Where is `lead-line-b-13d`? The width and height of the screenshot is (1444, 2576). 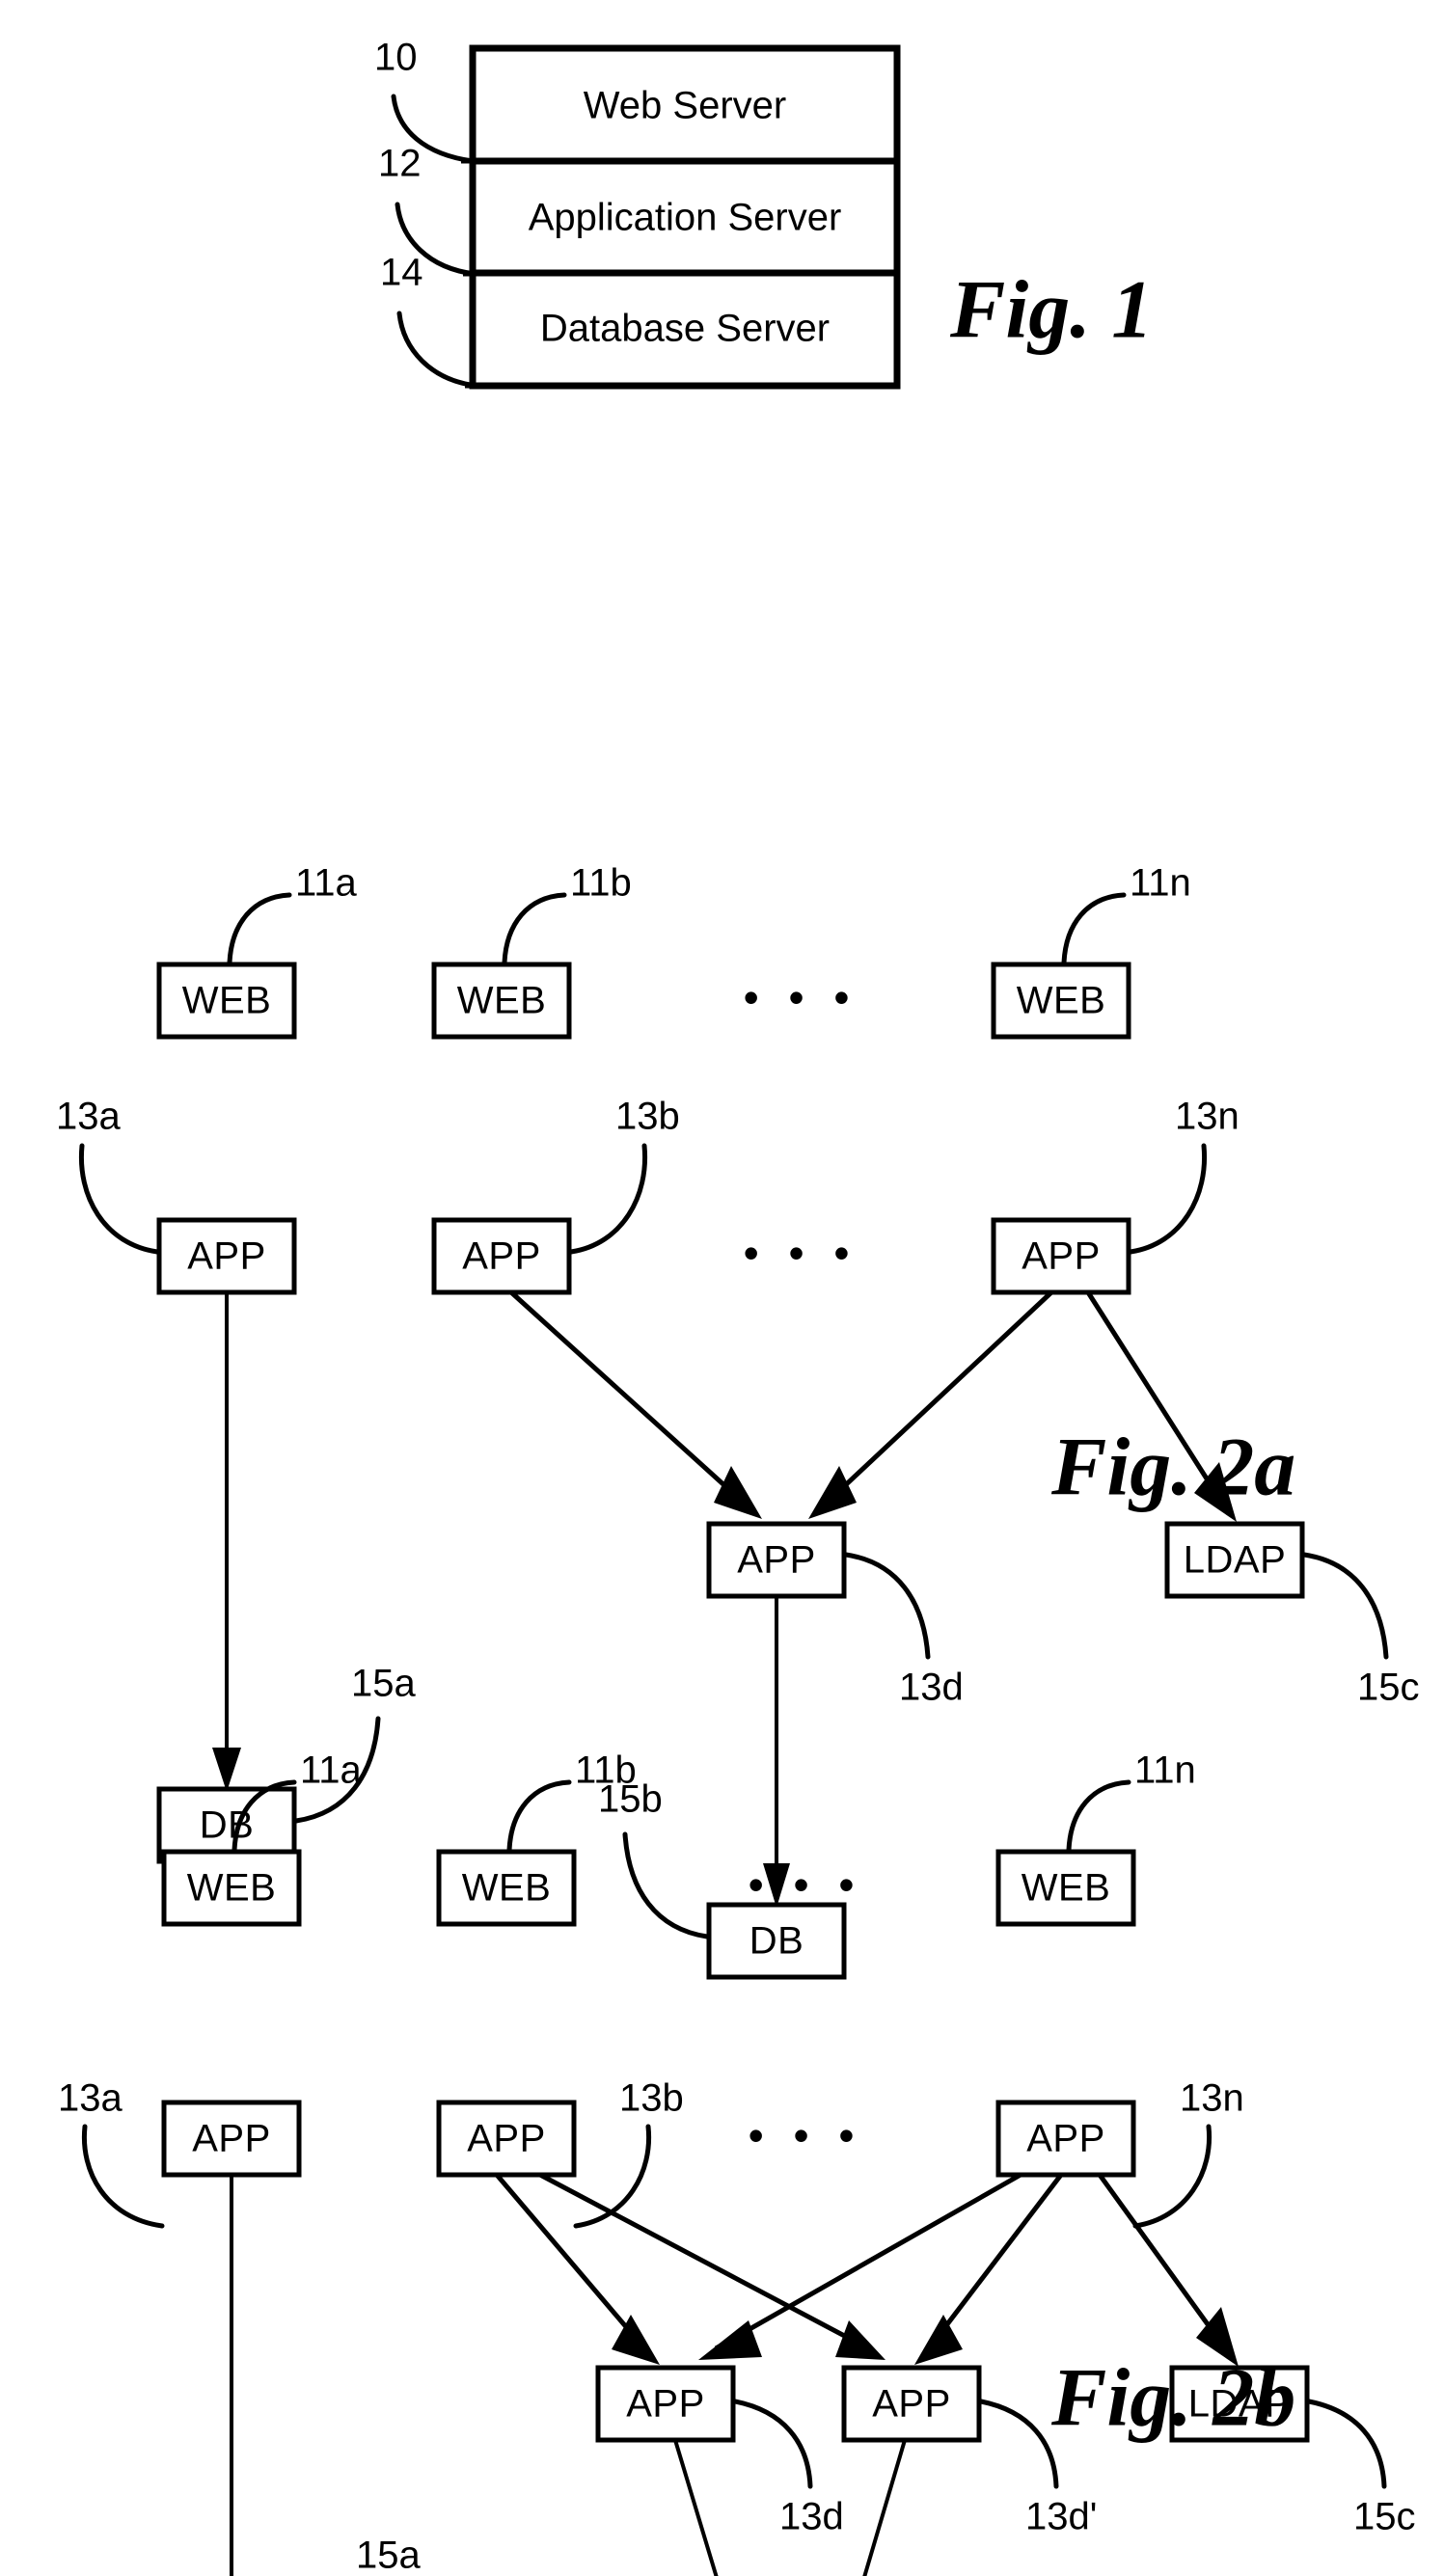 lead-line-b-13d is located at coordinates (772, 2444).